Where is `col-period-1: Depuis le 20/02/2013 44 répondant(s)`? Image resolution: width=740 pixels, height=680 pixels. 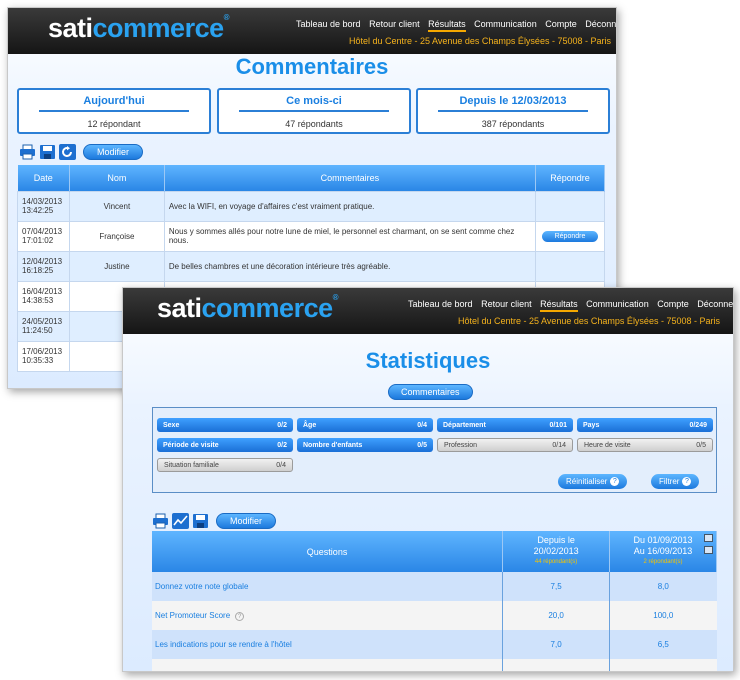 col-period-1: Depuis le 20/02/2013 44 répondant(s) is located at coordinates (556, 551).